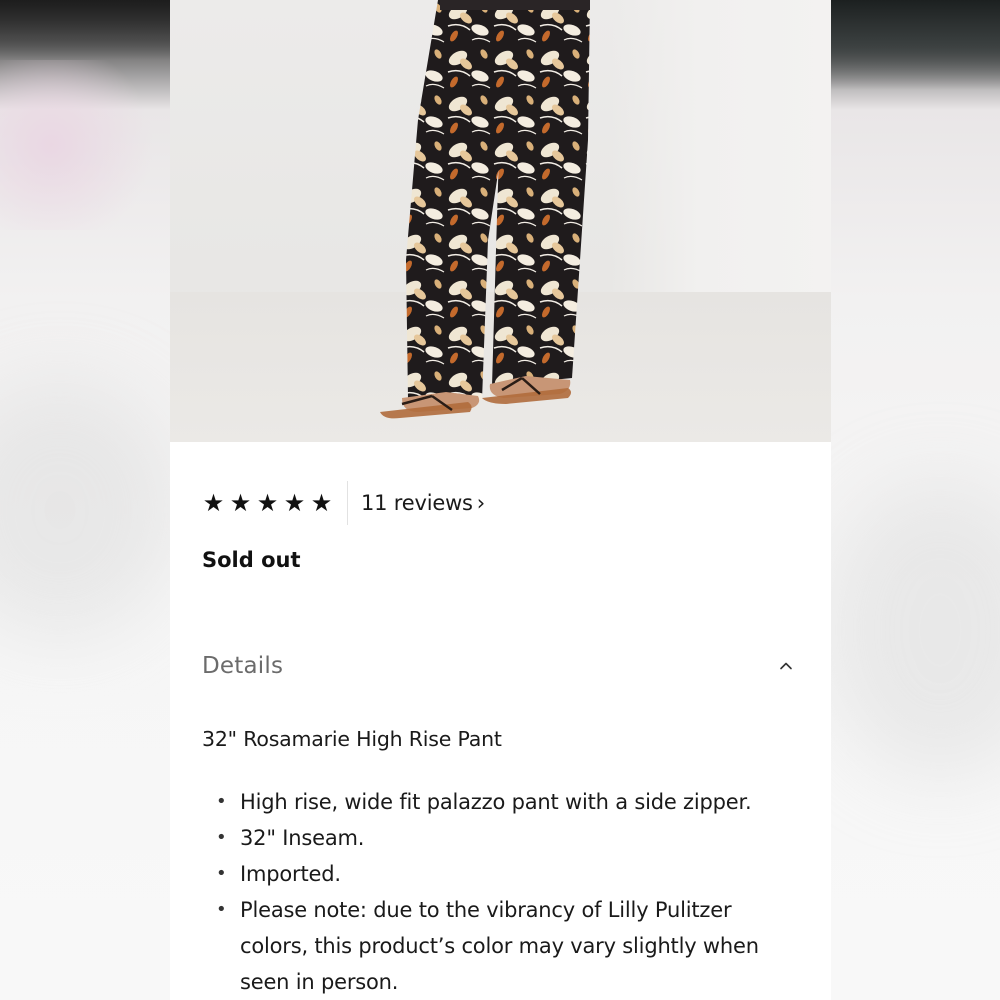 The height and width of the screenshot is (1000, 1000). I want to click on backdrop-tint, so click(85, 145).